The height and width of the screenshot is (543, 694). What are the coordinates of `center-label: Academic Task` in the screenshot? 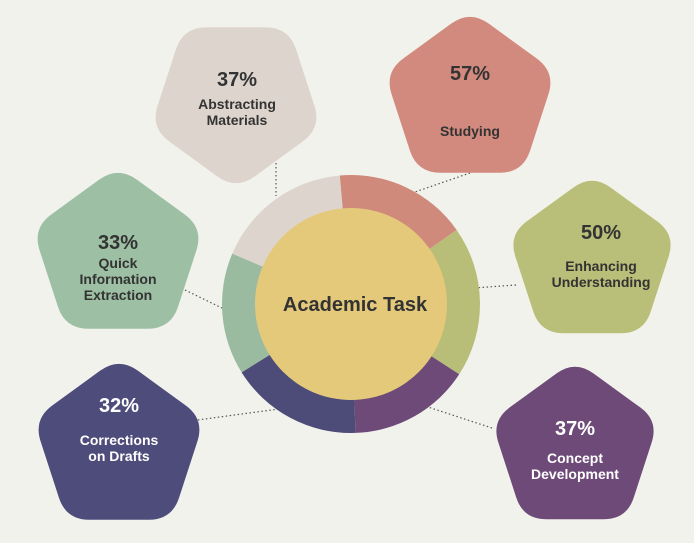 It's located at (355, 305).